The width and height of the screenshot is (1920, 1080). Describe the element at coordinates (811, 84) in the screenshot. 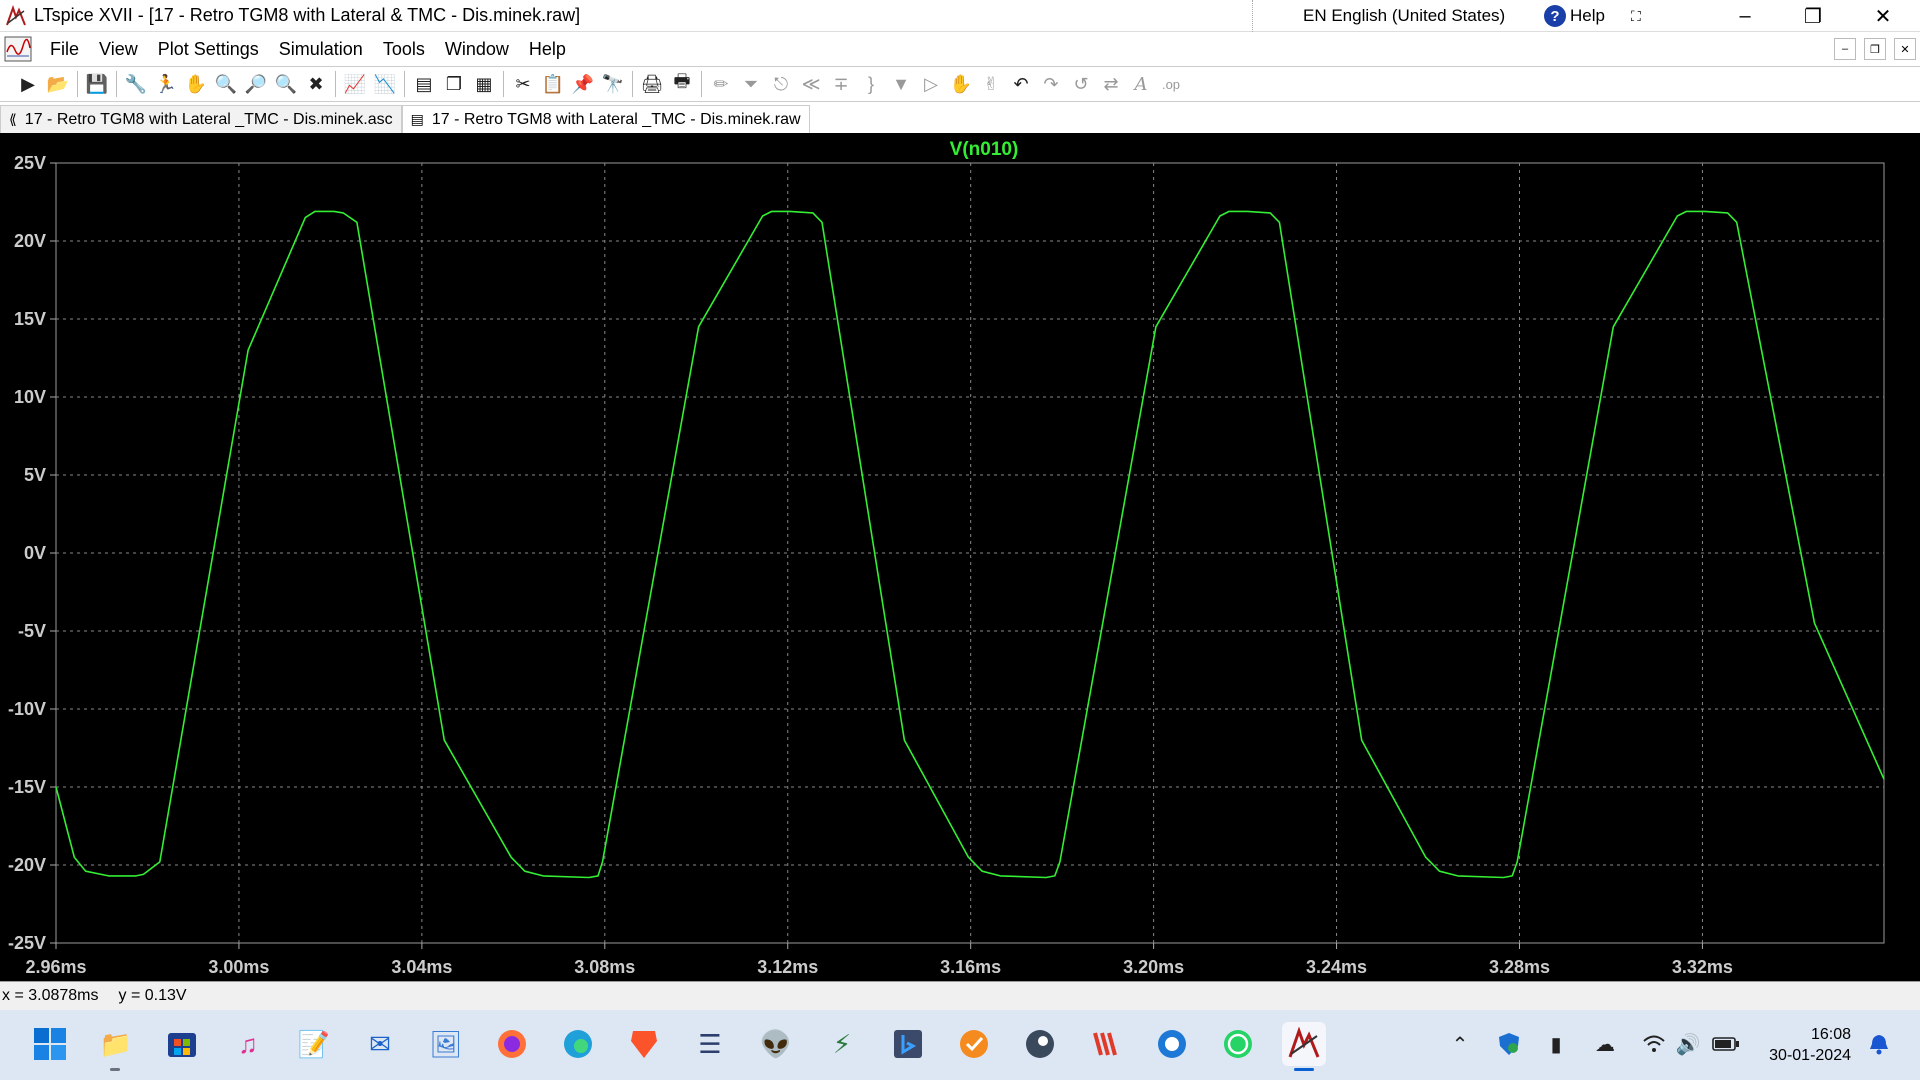

I see `resistor-icon: ≪` at that location.